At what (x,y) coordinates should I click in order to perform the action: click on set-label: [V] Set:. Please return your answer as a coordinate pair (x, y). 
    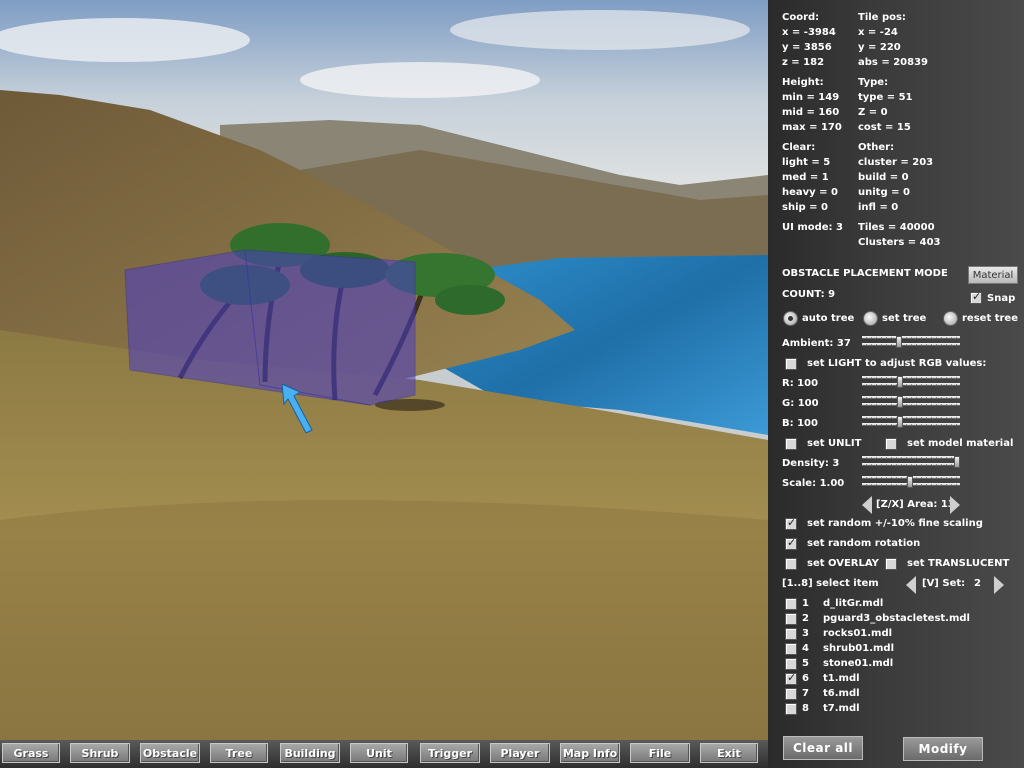
    Looking at the image, I should click on (944, 583).